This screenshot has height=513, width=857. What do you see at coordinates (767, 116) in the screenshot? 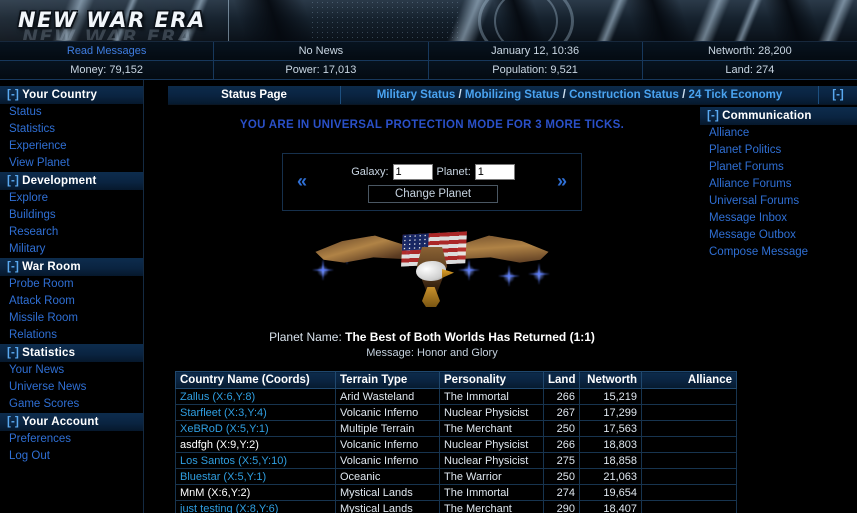
I see `communication-panel-label: Communication` at bounding box center [767, 116].